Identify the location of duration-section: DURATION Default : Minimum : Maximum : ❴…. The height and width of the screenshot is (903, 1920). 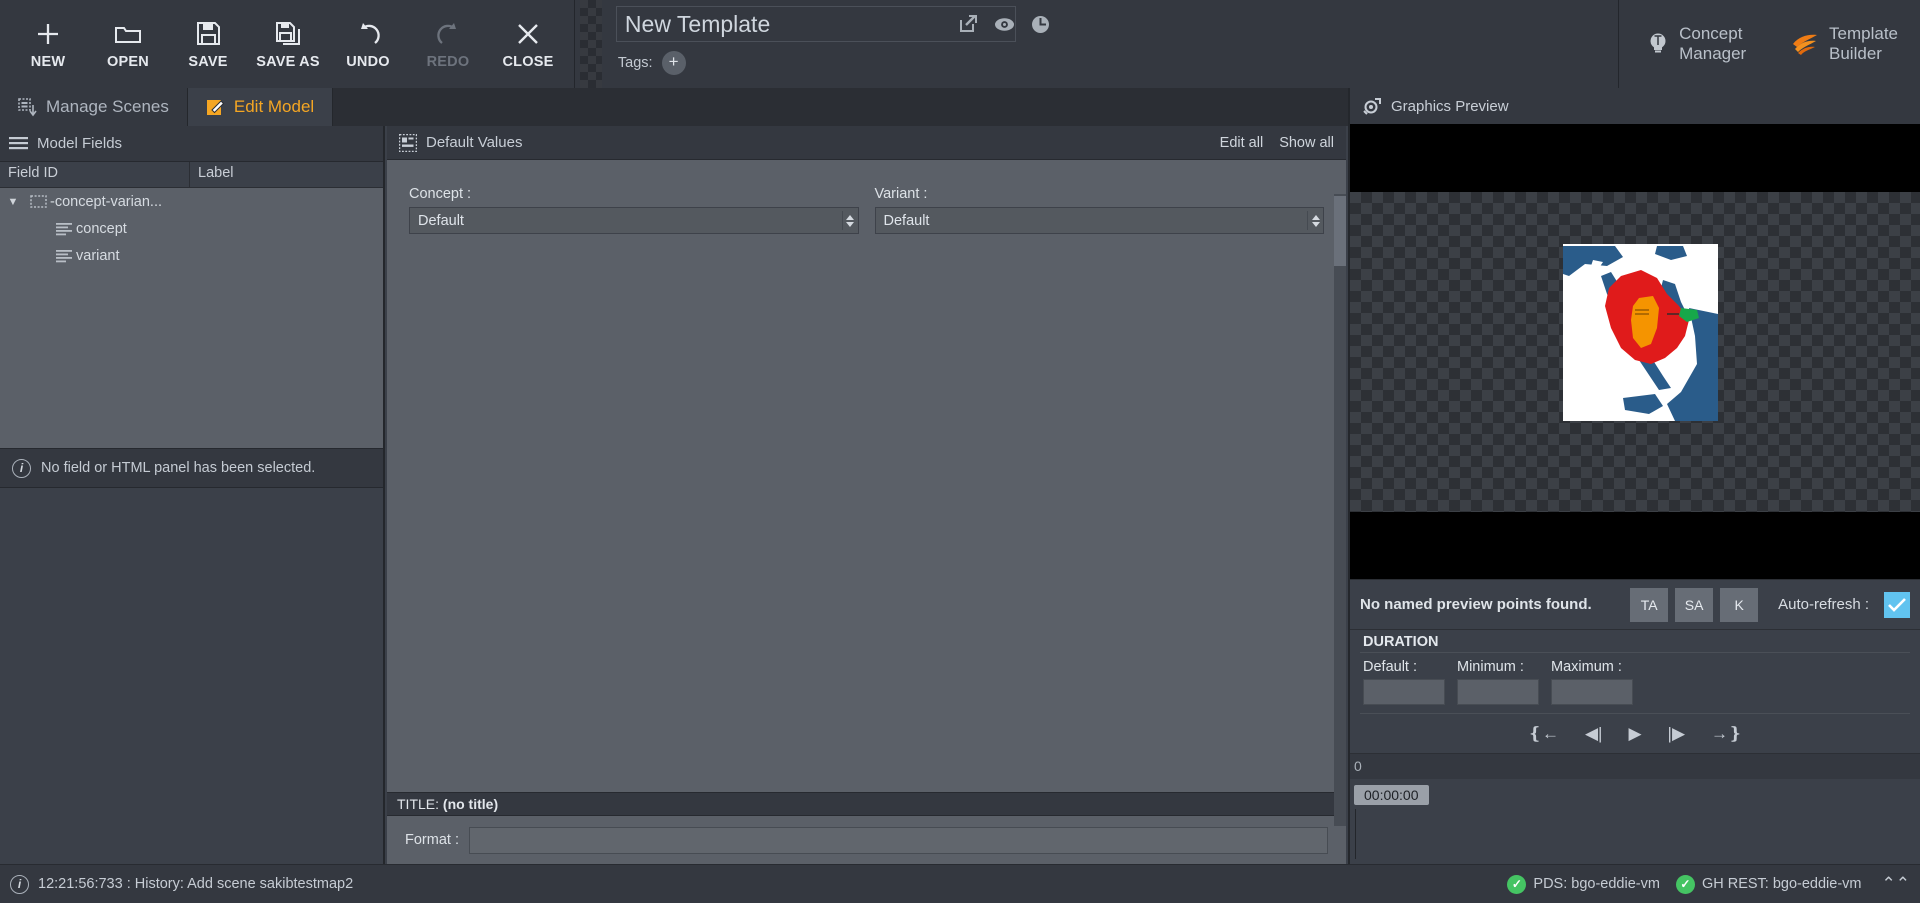
(1635, 691).